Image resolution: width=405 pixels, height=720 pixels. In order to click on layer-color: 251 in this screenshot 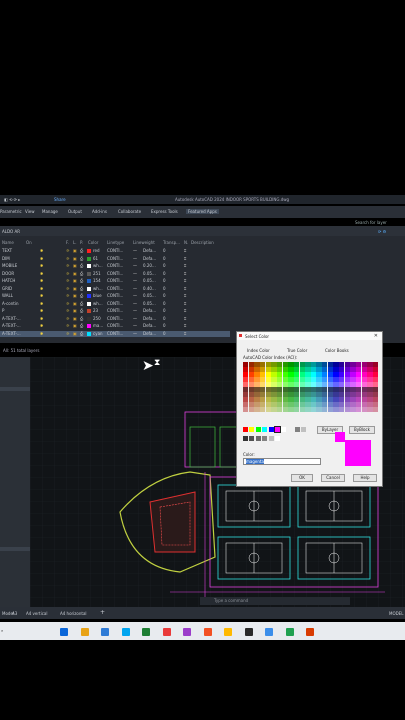, I will do `click(97, 273)`.